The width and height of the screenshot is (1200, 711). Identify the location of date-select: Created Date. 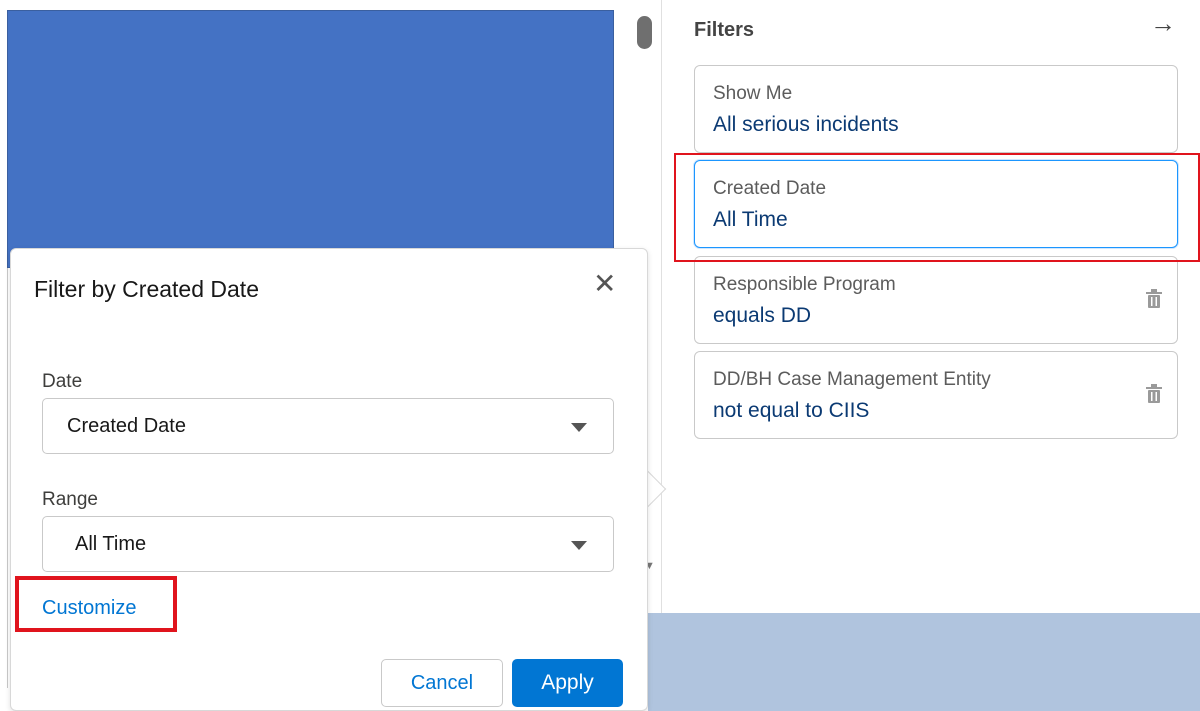
(328, 426).